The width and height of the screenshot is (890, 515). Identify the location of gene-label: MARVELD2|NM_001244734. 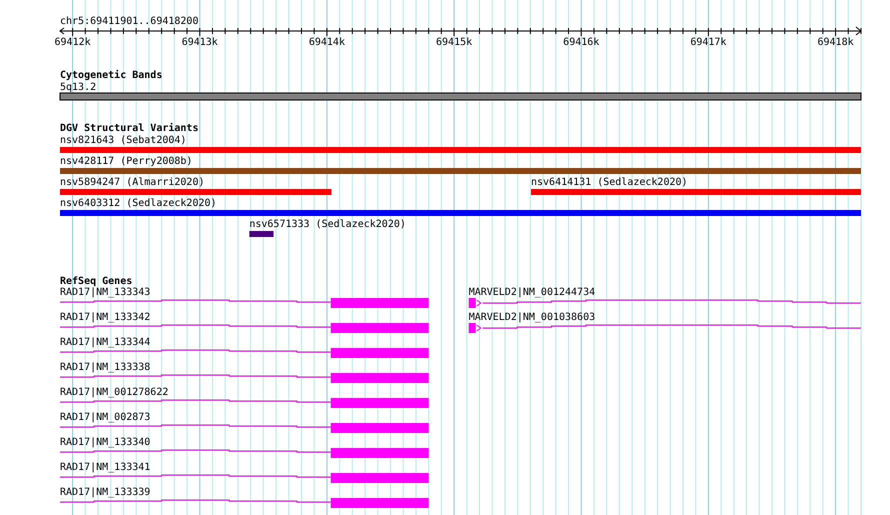
(532, 292).